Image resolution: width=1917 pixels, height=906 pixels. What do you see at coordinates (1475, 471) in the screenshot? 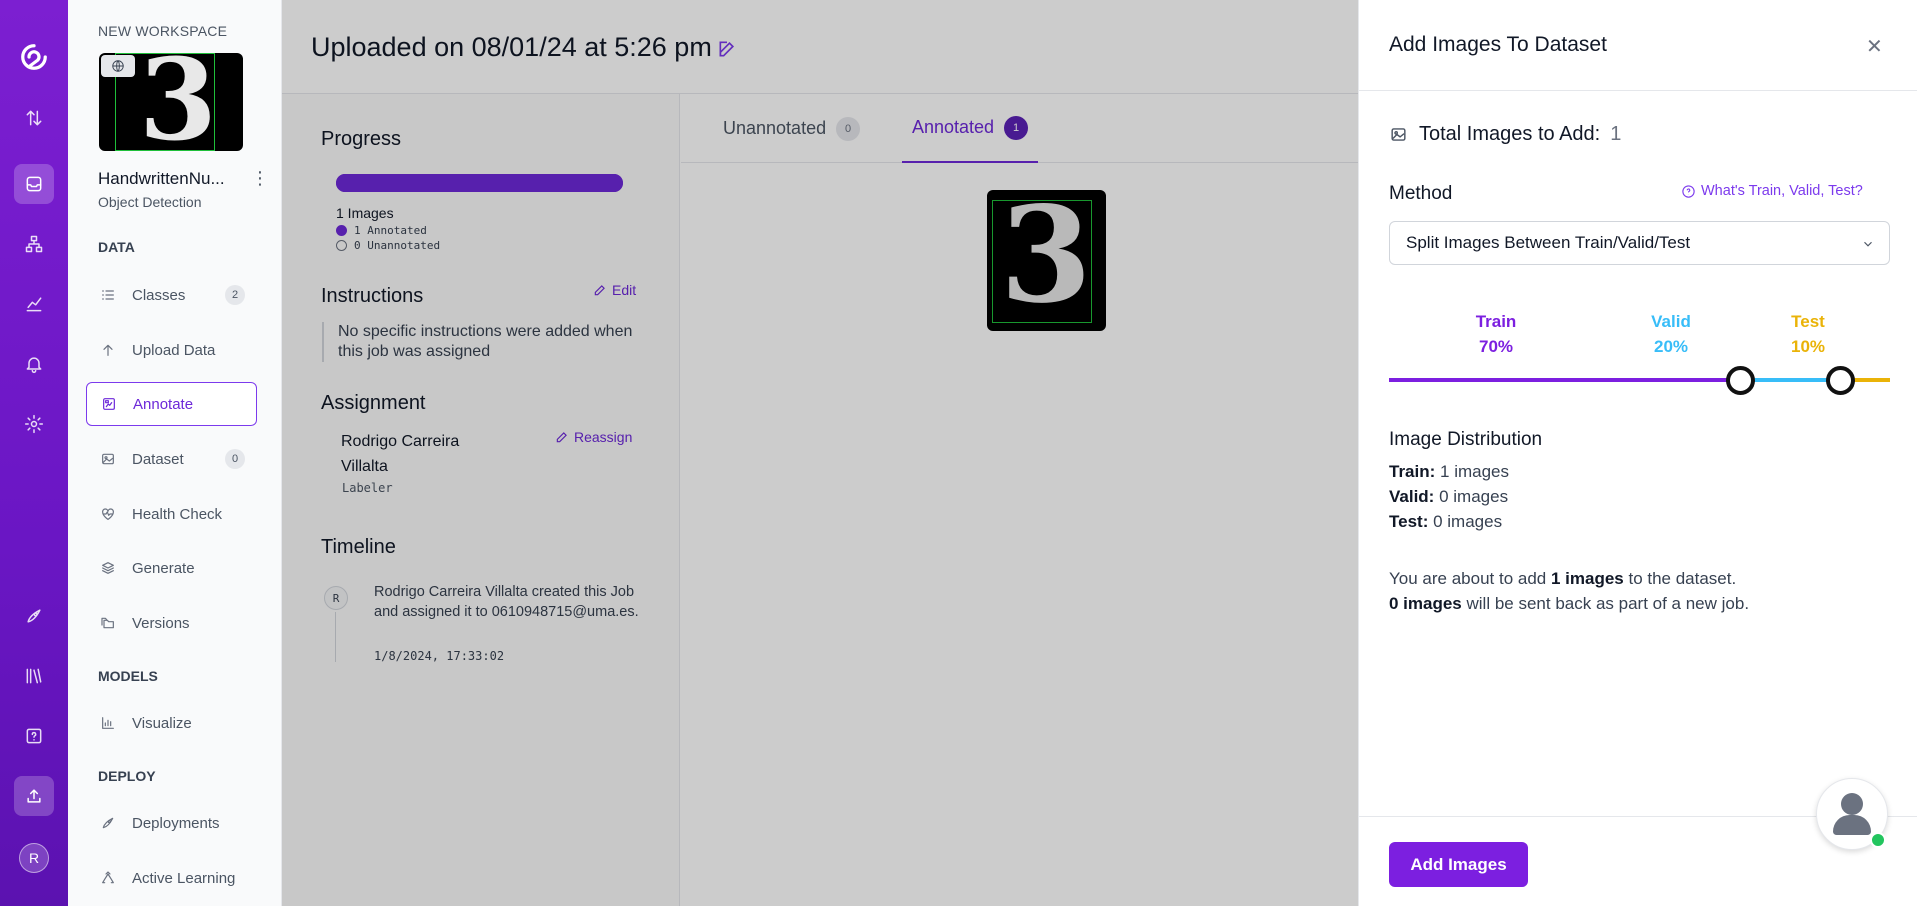
I see `dist-train-value: 1 images` at bounding box center [1475, 471].